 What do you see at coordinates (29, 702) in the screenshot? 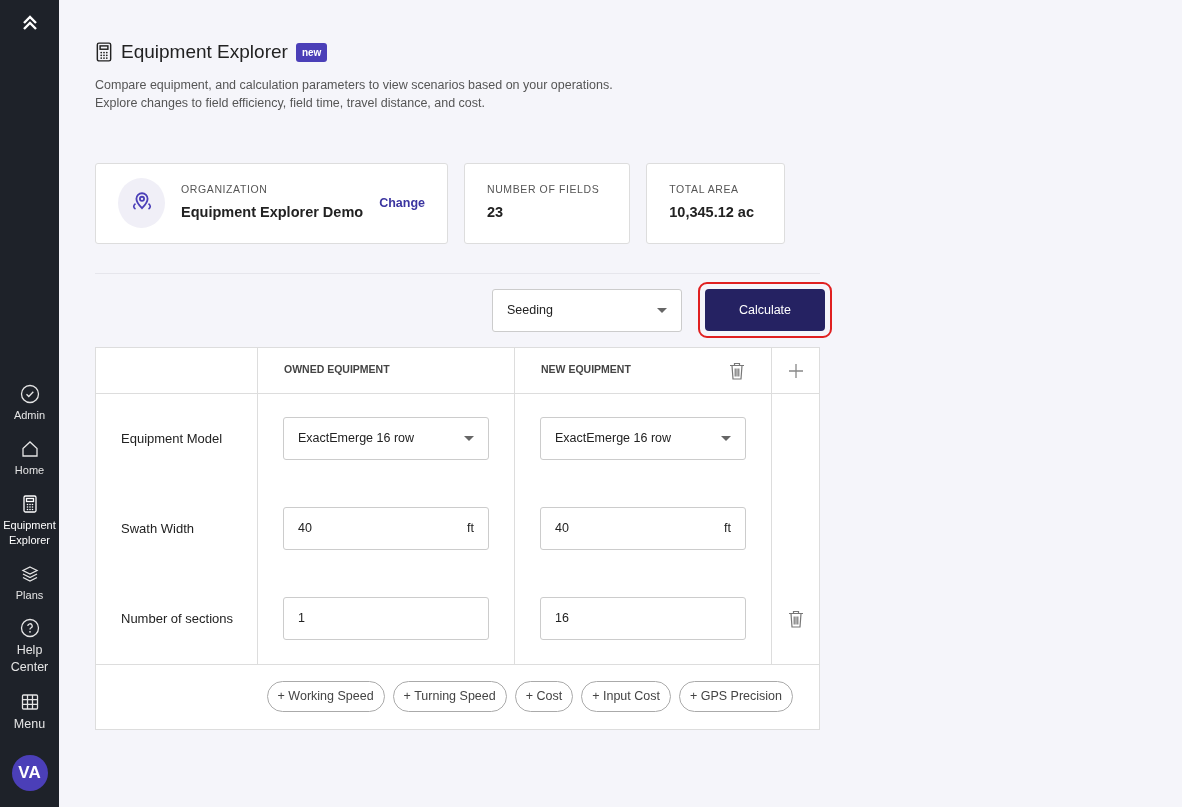
I see `grid-icon` at bounding box center [29, 702].